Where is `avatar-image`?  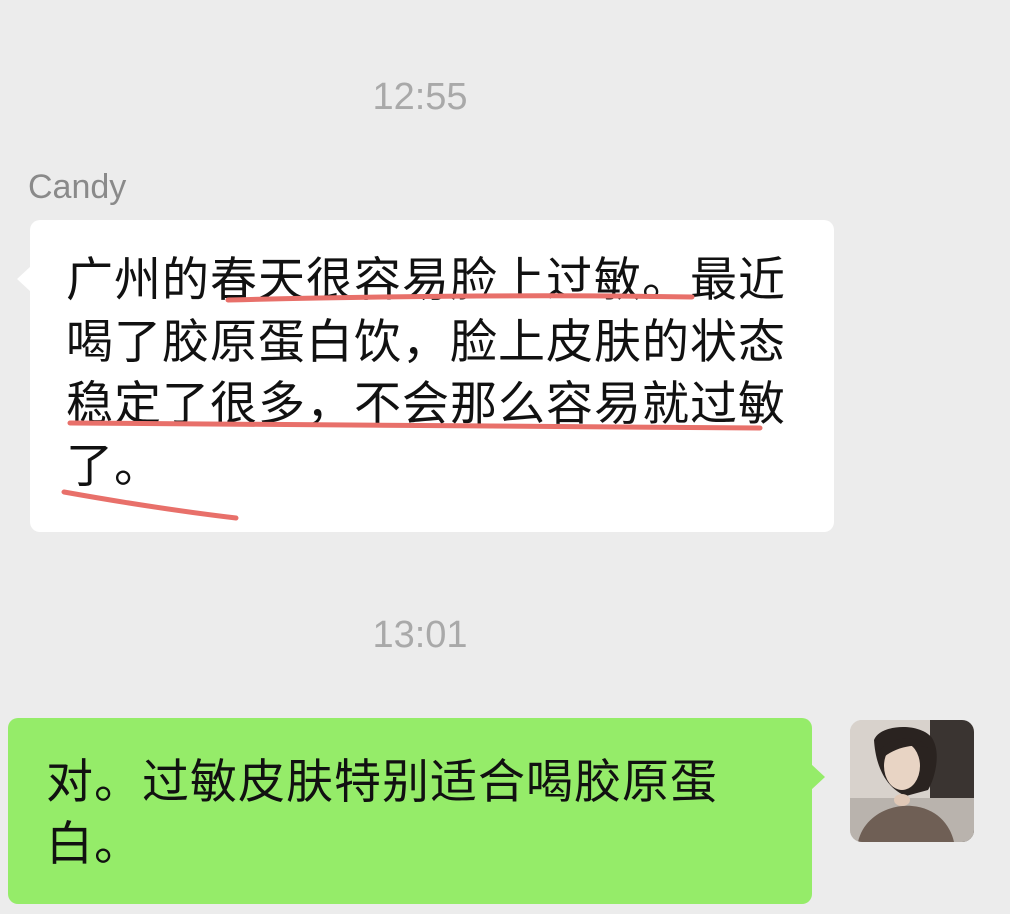
avatar-image is located at coordinates (912, 781).